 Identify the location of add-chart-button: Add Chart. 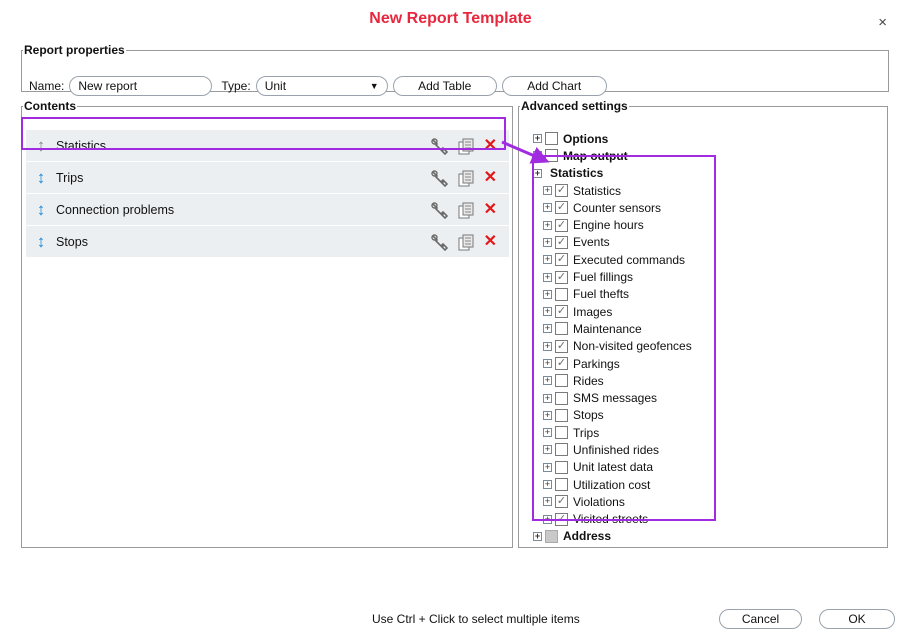
(554, 86).